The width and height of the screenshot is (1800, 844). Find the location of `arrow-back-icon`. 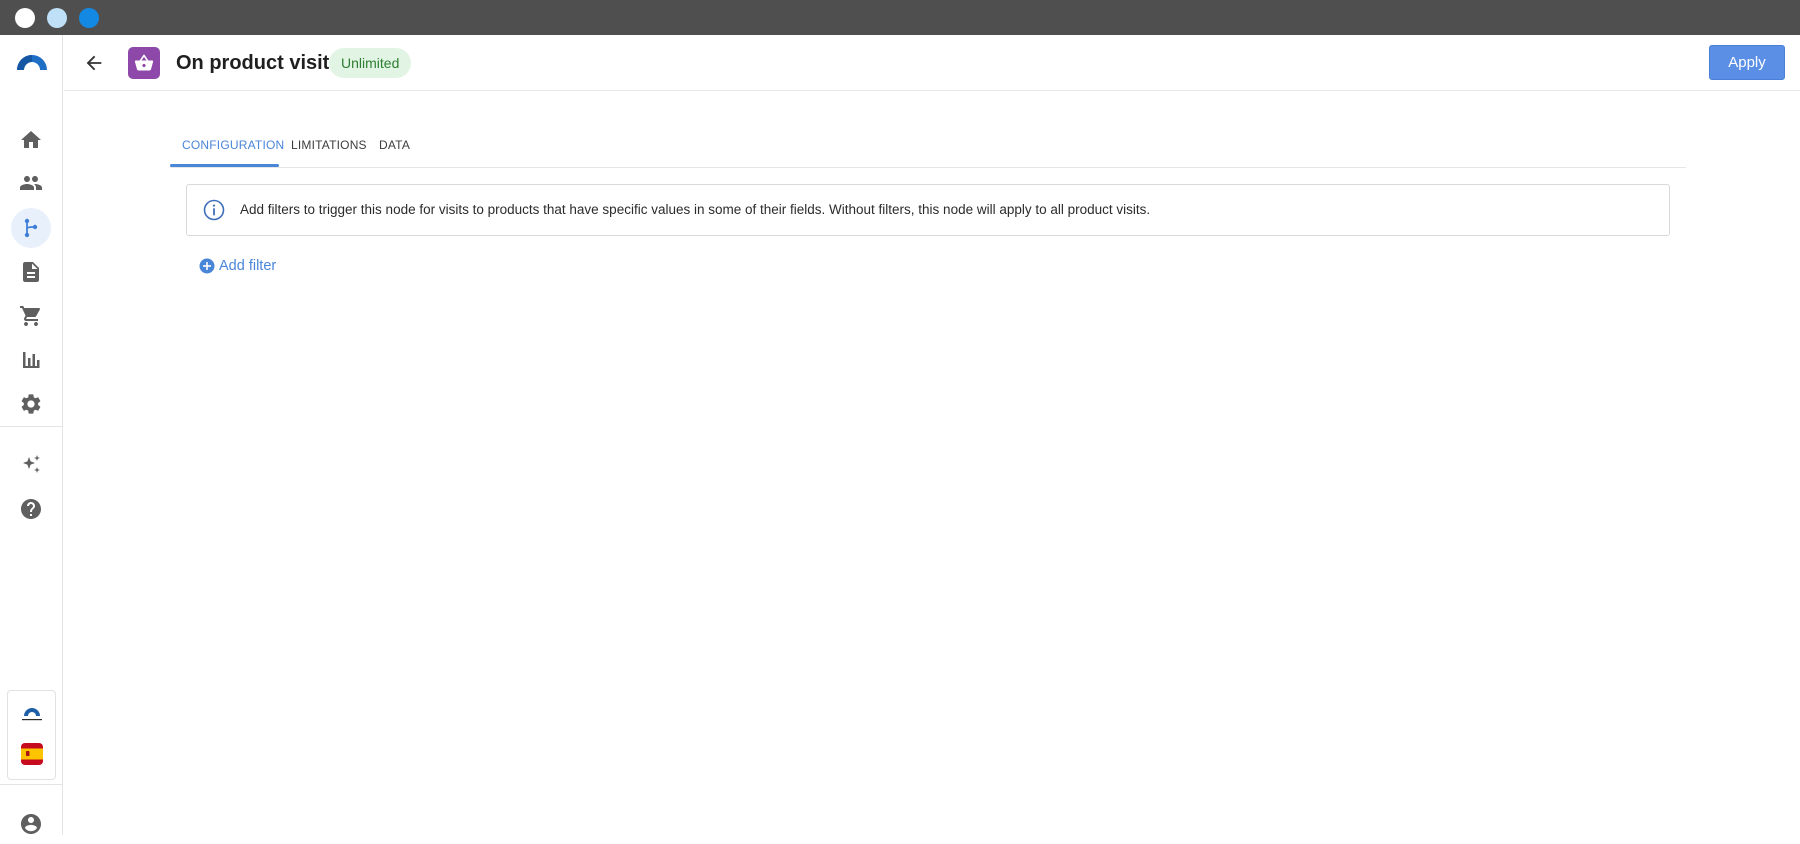

arrow-back-icon is located at coordinates (94, 63).